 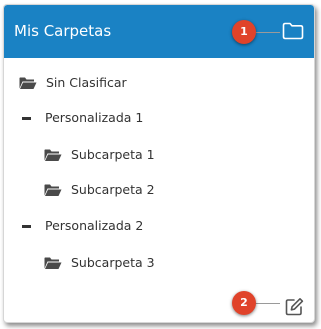 I want to click on callout-badge-2: 2, so click(x=244, y=303).